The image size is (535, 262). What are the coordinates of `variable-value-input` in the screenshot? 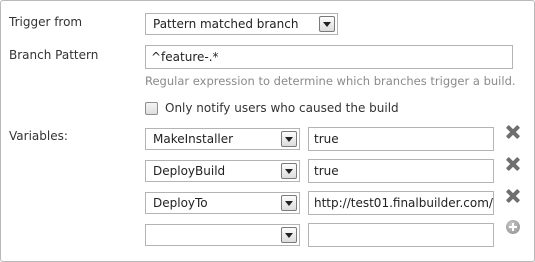 It's located at (401, 235).